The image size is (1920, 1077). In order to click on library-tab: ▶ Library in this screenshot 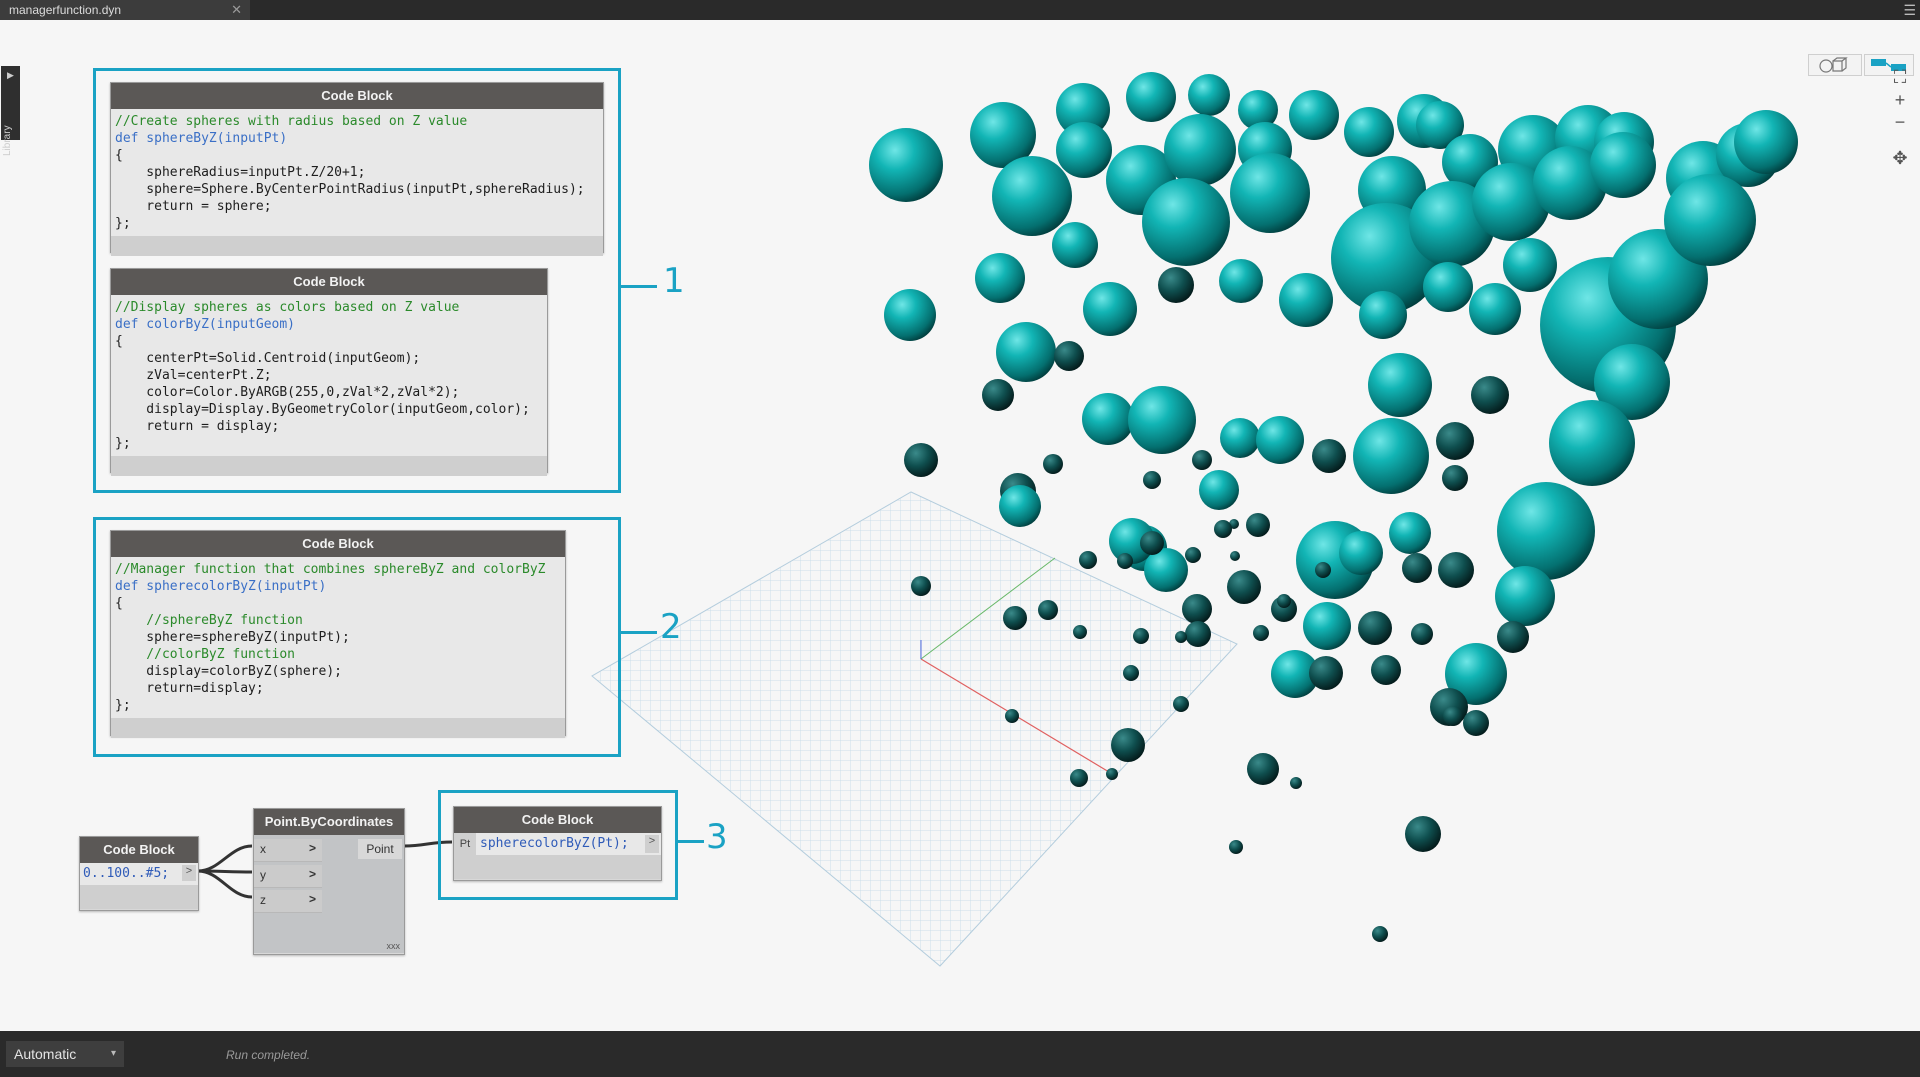, I will do `click(10, 111)`.